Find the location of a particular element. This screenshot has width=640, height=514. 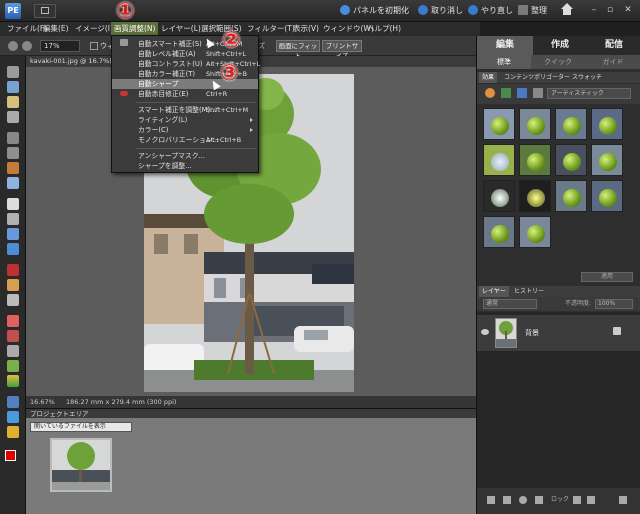

zoom-in-icon is located at coordinates (27, 46).